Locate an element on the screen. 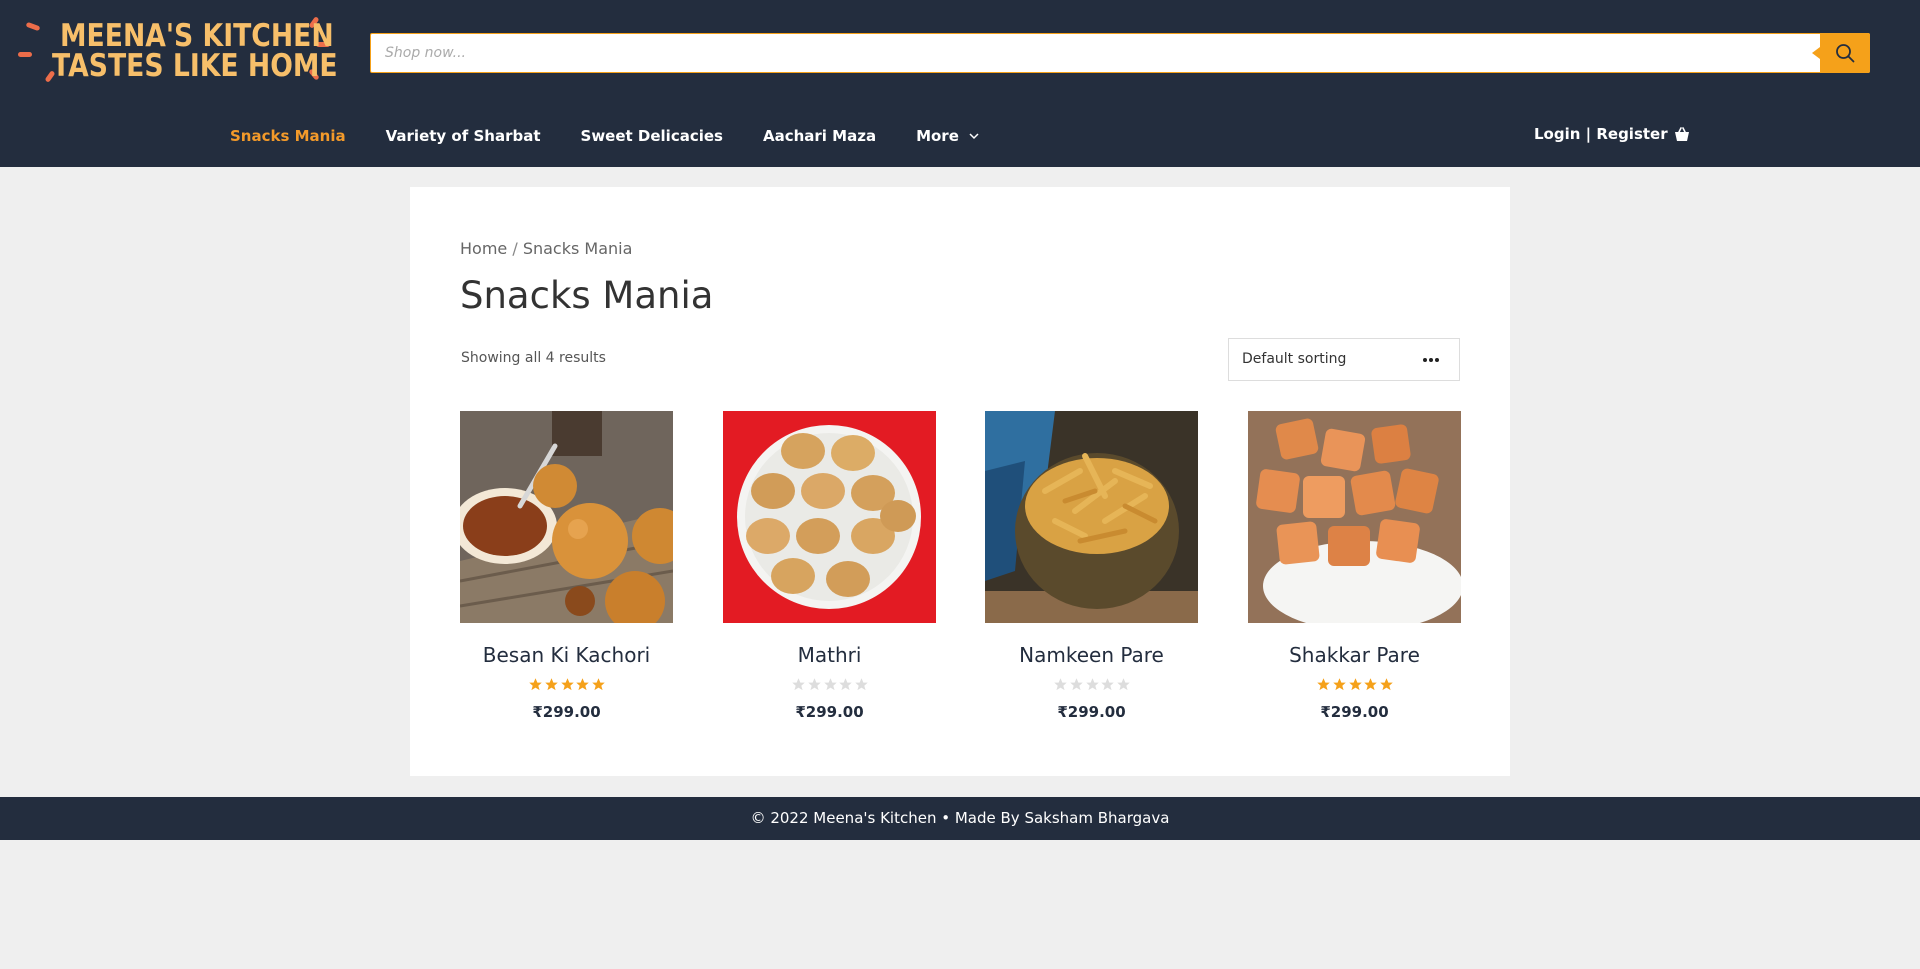 This screenshot has height=969, width=1920. site-logo: MEENA'S KITCHEN TASTES LIKE HOME is located at coordinates (180, 53).